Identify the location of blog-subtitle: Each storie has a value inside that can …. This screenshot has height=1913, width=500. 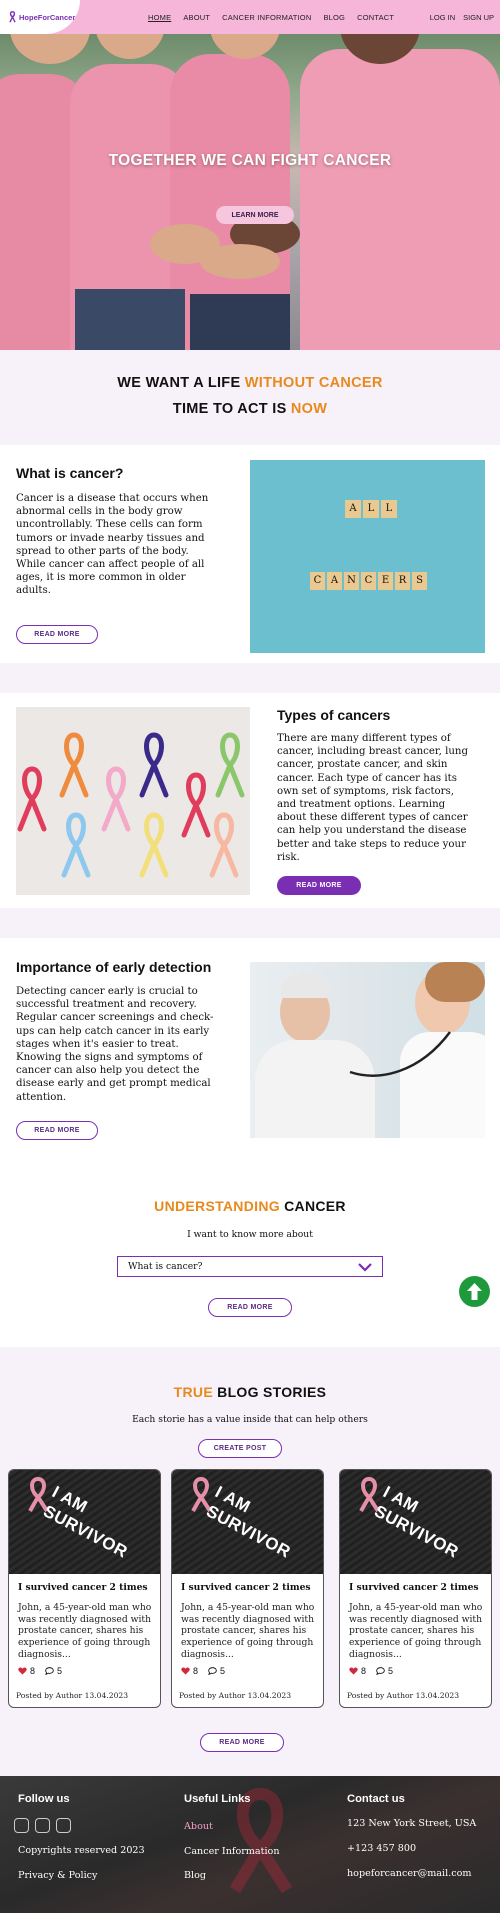
(250, 1419).